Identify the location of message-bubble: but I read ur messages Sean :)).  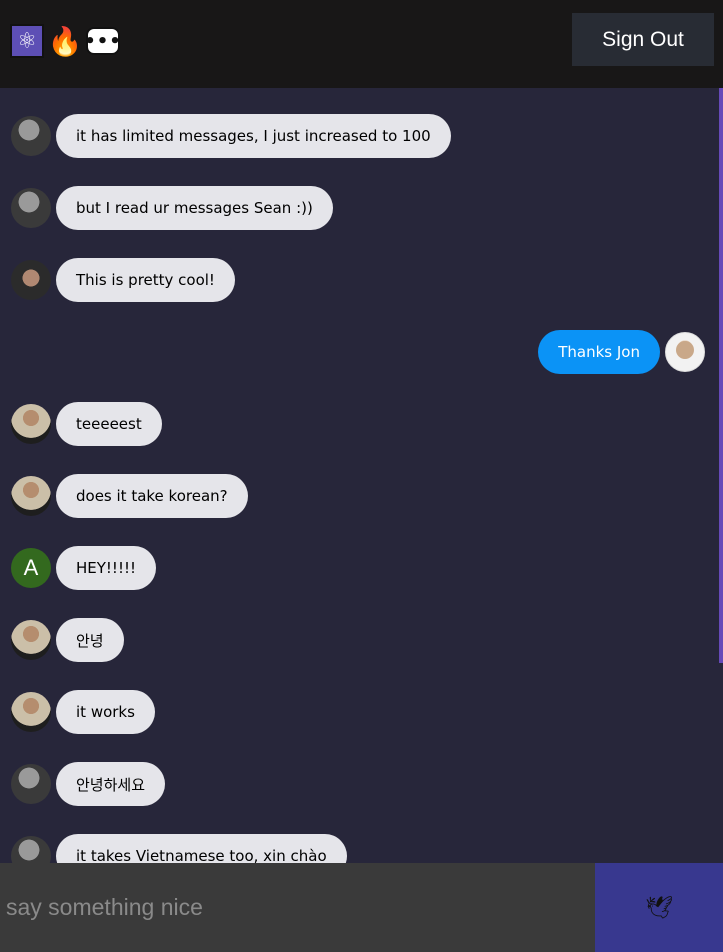
(194, 208).